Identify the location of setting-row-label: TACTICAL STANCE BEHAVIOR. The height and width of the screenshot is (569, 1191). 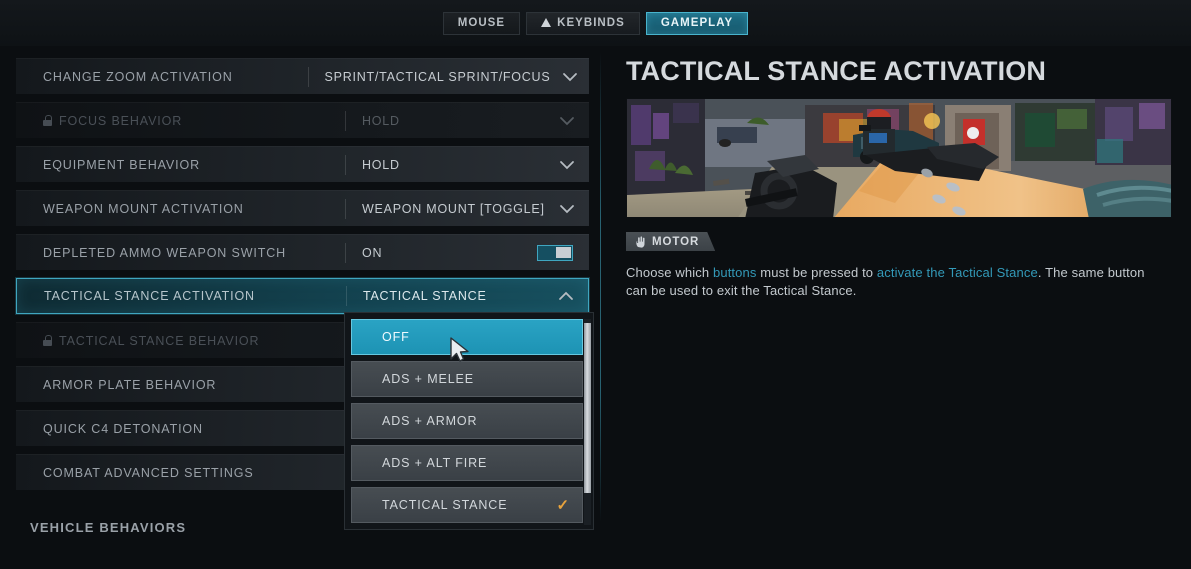
(180, 341).